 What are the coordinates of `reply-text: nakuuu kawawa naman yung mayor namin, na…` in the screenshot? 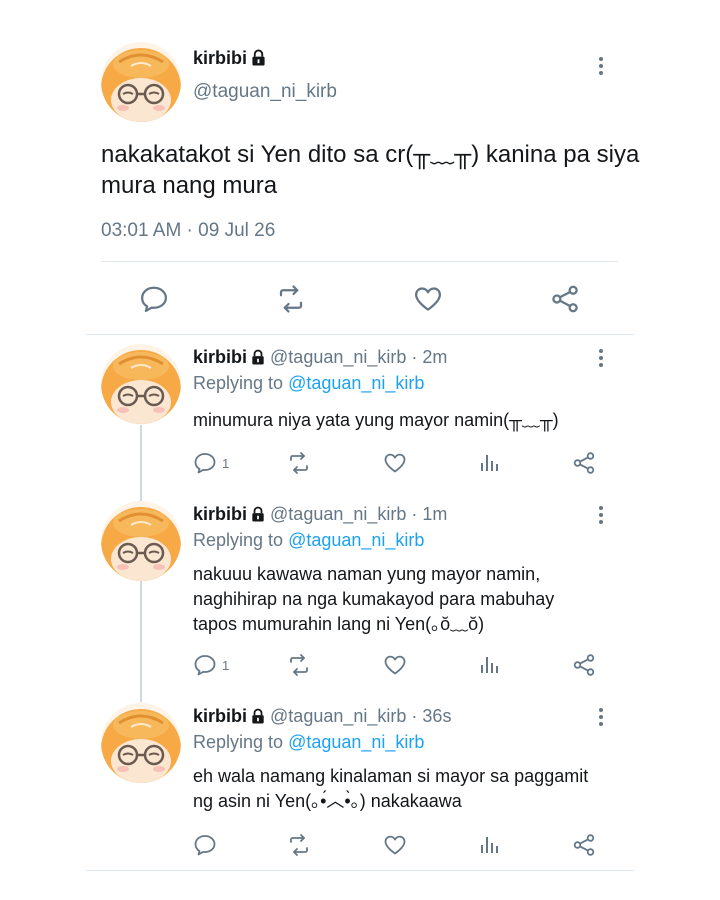 It's located at (374, 599).